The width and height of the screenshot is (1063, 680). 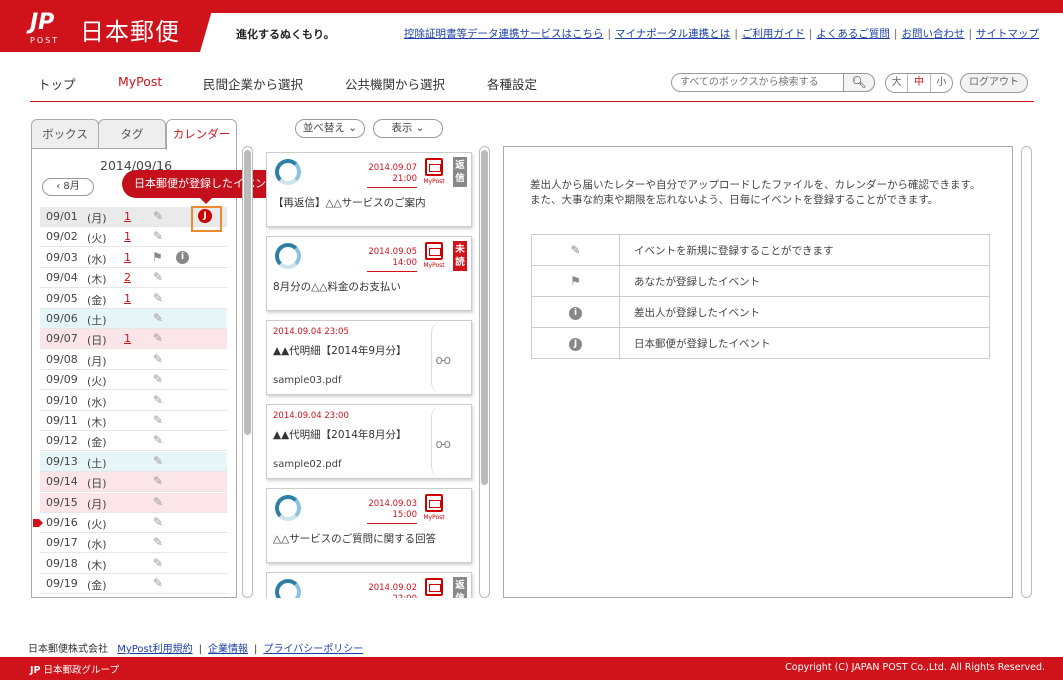 I want to click on letter-card: 2014.09.0222:00MyPost返信, so click(x=369, y=585).